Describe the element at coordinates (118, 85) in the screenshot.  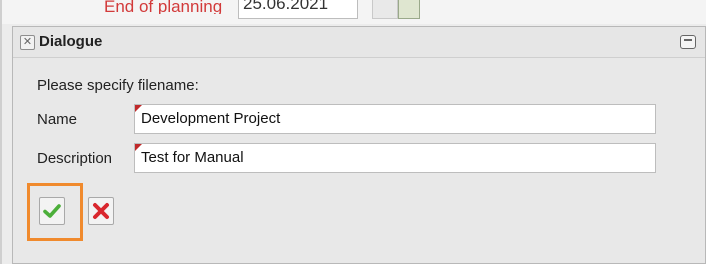
I see `dialog-prompt: Please specify filename:` at that location.